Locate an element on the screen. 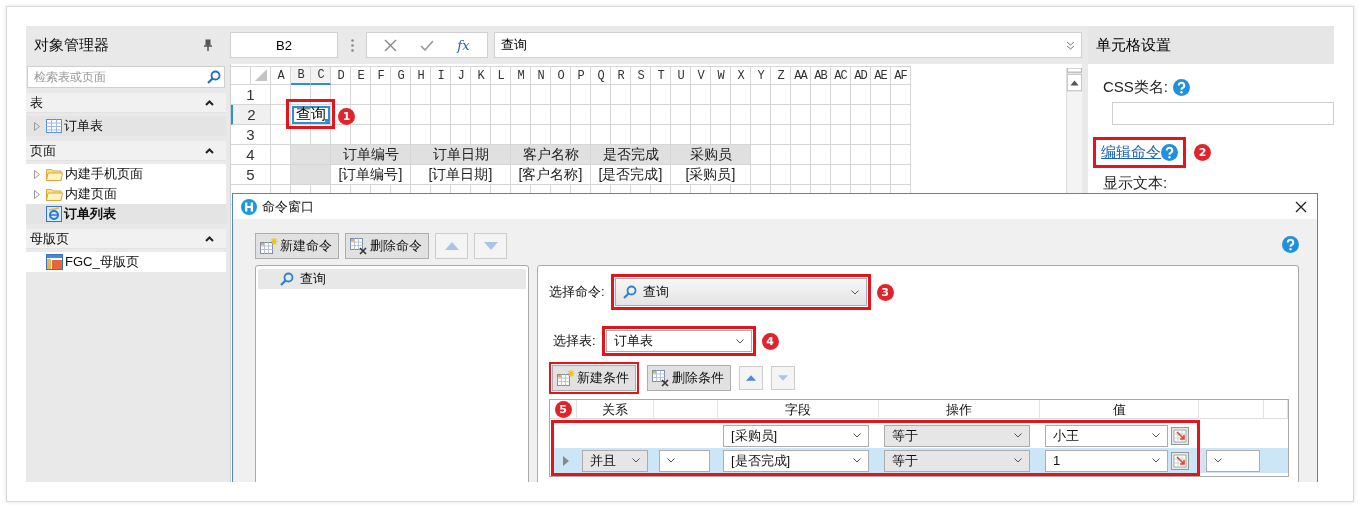 The image size is (1360, 508). column-header: G is located at coordinates (401, 75).